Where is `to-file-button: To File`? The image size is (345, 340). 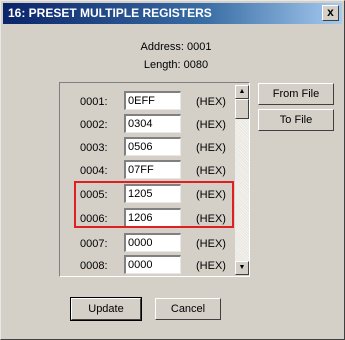 to-file-button: To File is located at coordinates (296, 120).